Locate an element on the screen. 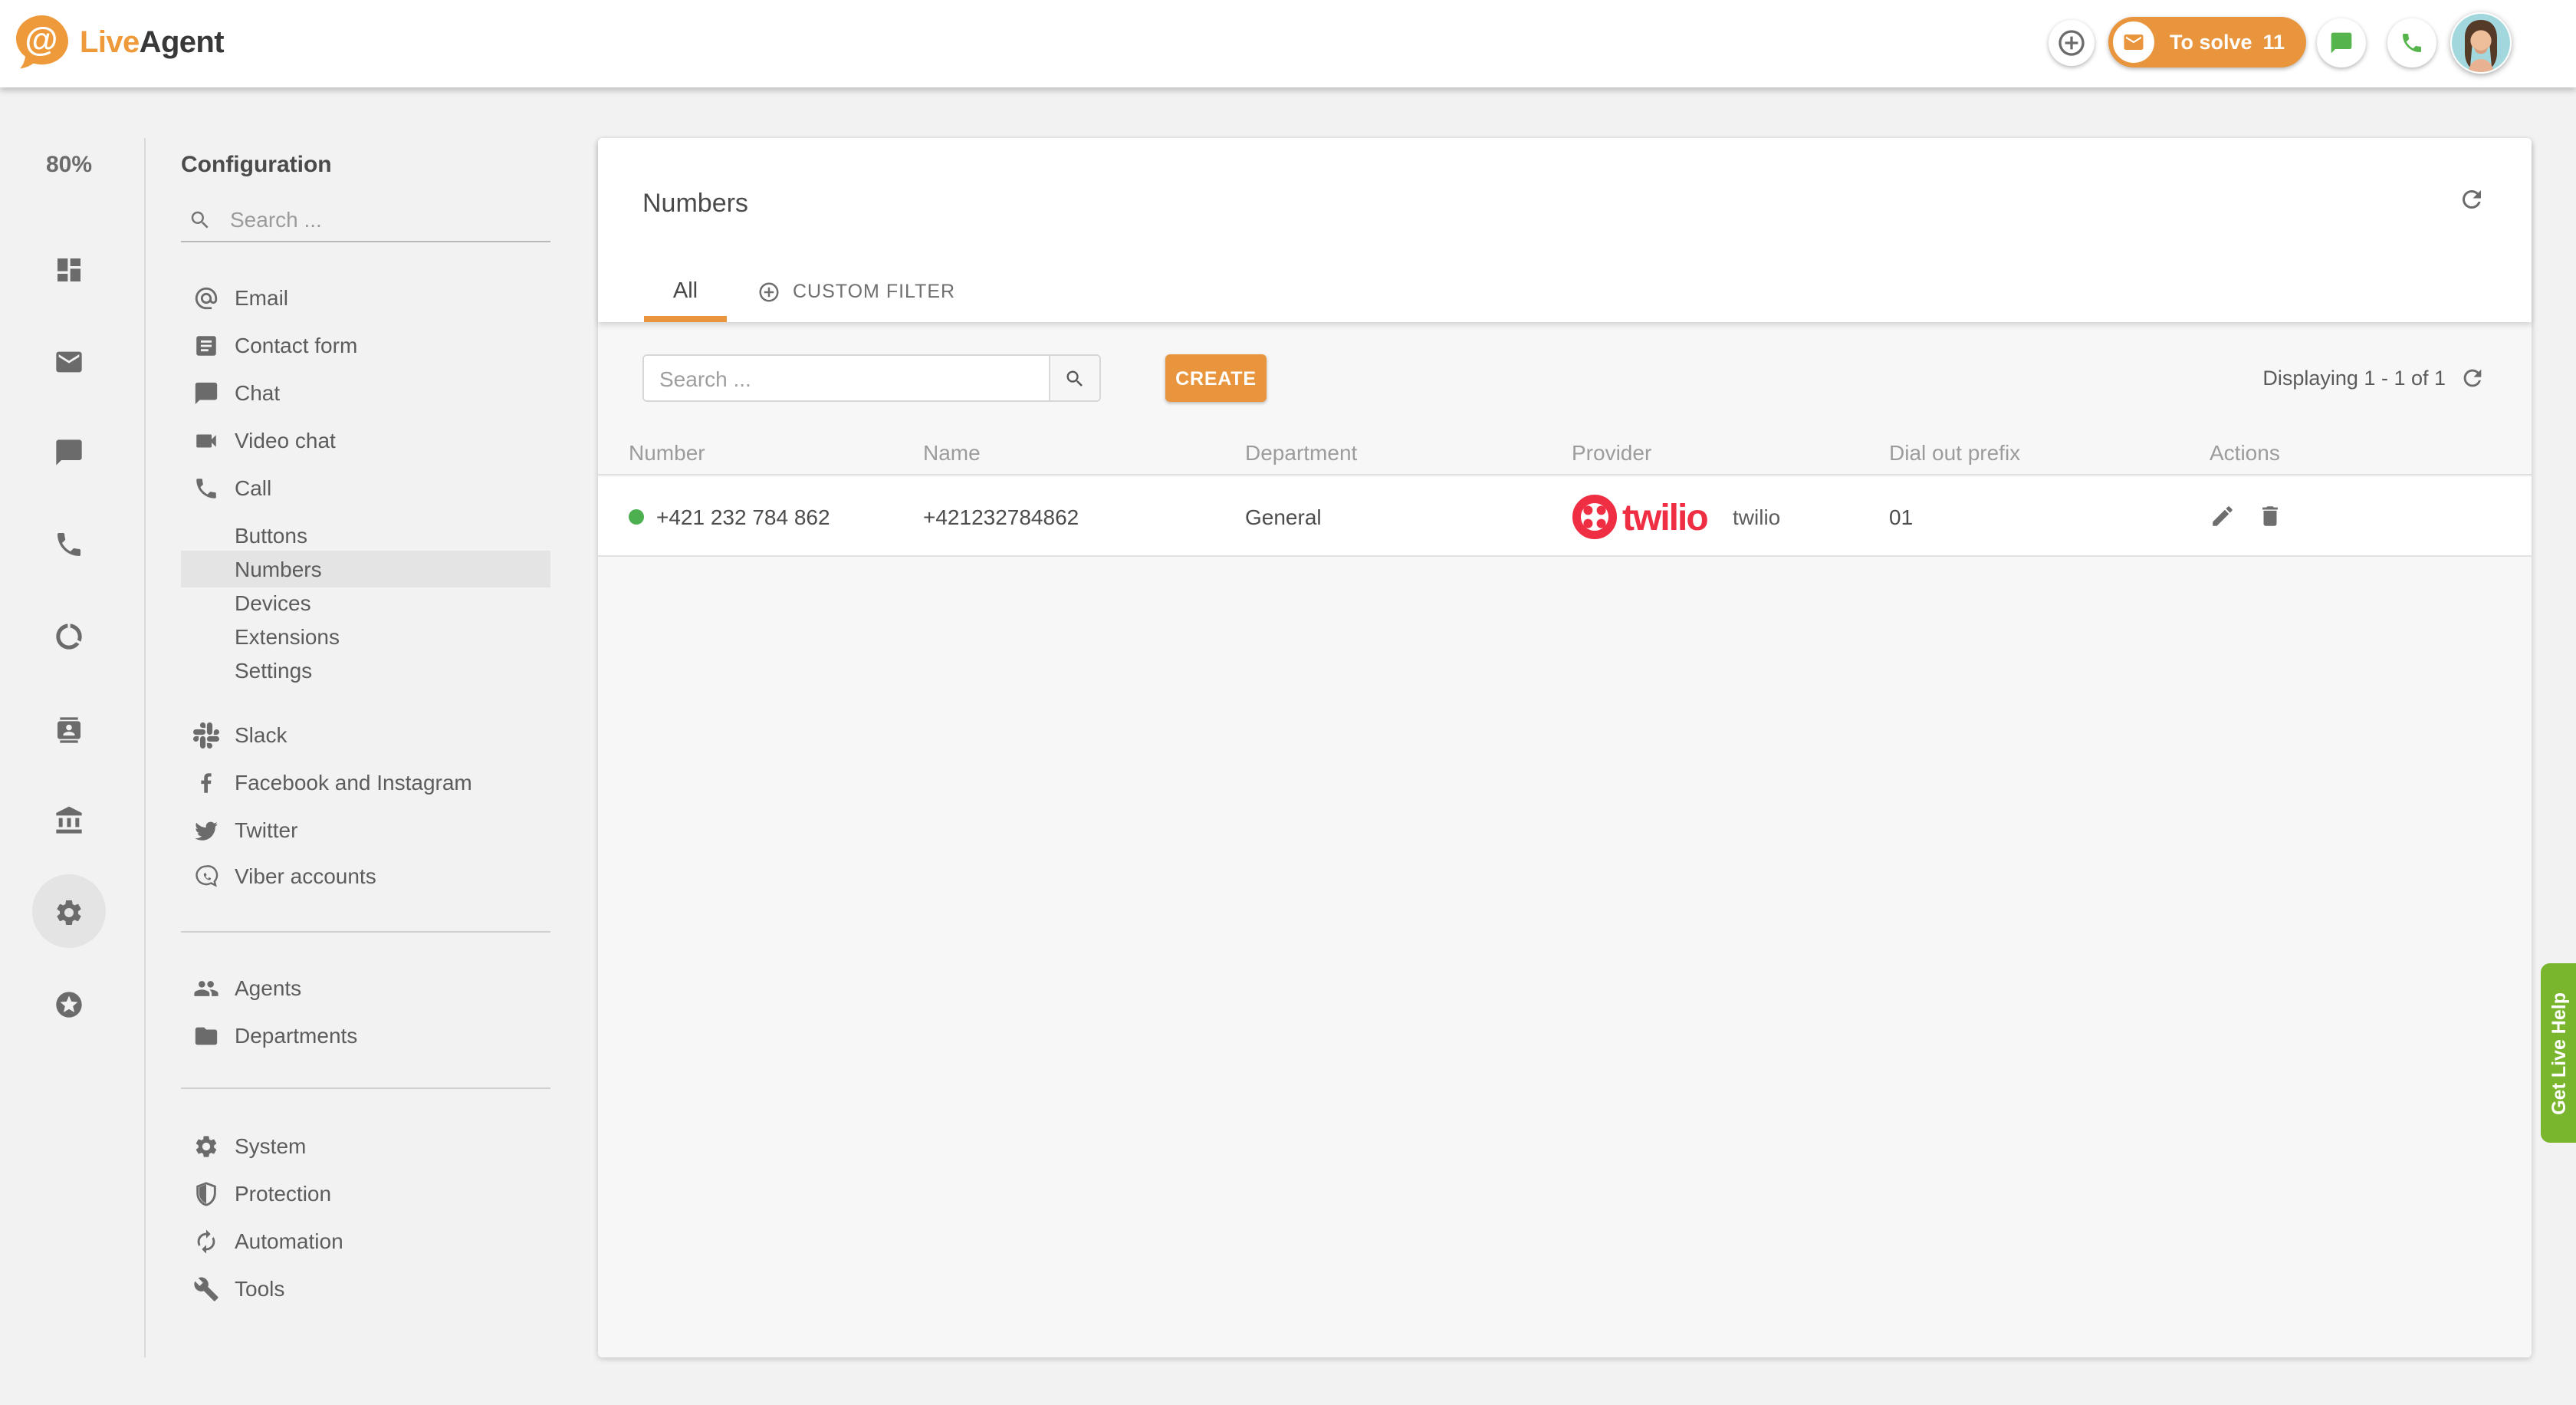 The image size is (2576, 1405). rail-configuration-button is located at coordinates (69, 913).